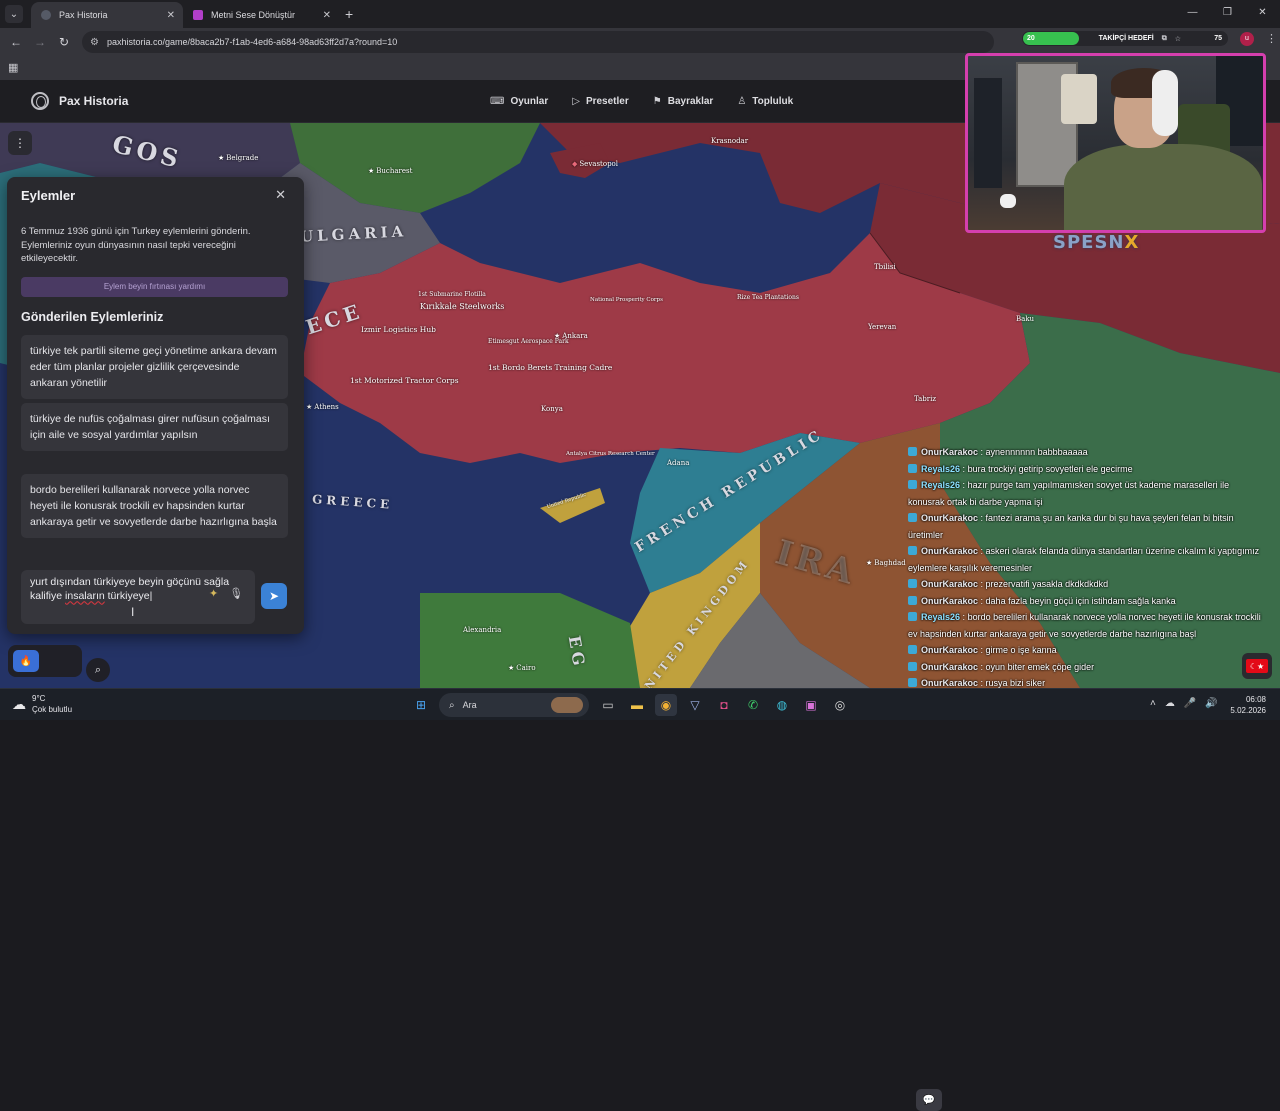 This screenshot has height=1111, width=1280. Describe the element at coordinates (530, 640) in the screenshot. I see `egypt-territory` at that location.